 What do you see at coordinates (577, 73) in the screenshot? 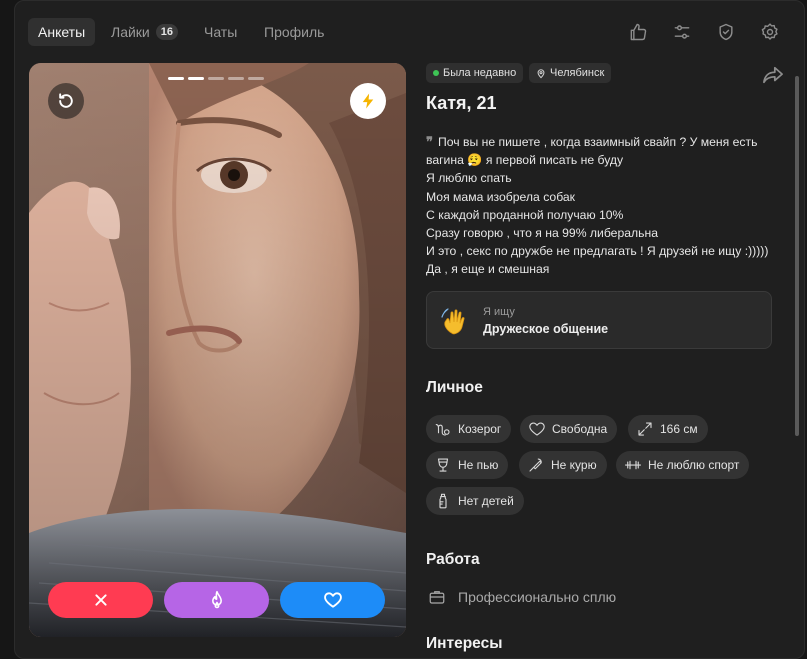
I see `city-text: Челябинск` at bounding box center [577, 73].